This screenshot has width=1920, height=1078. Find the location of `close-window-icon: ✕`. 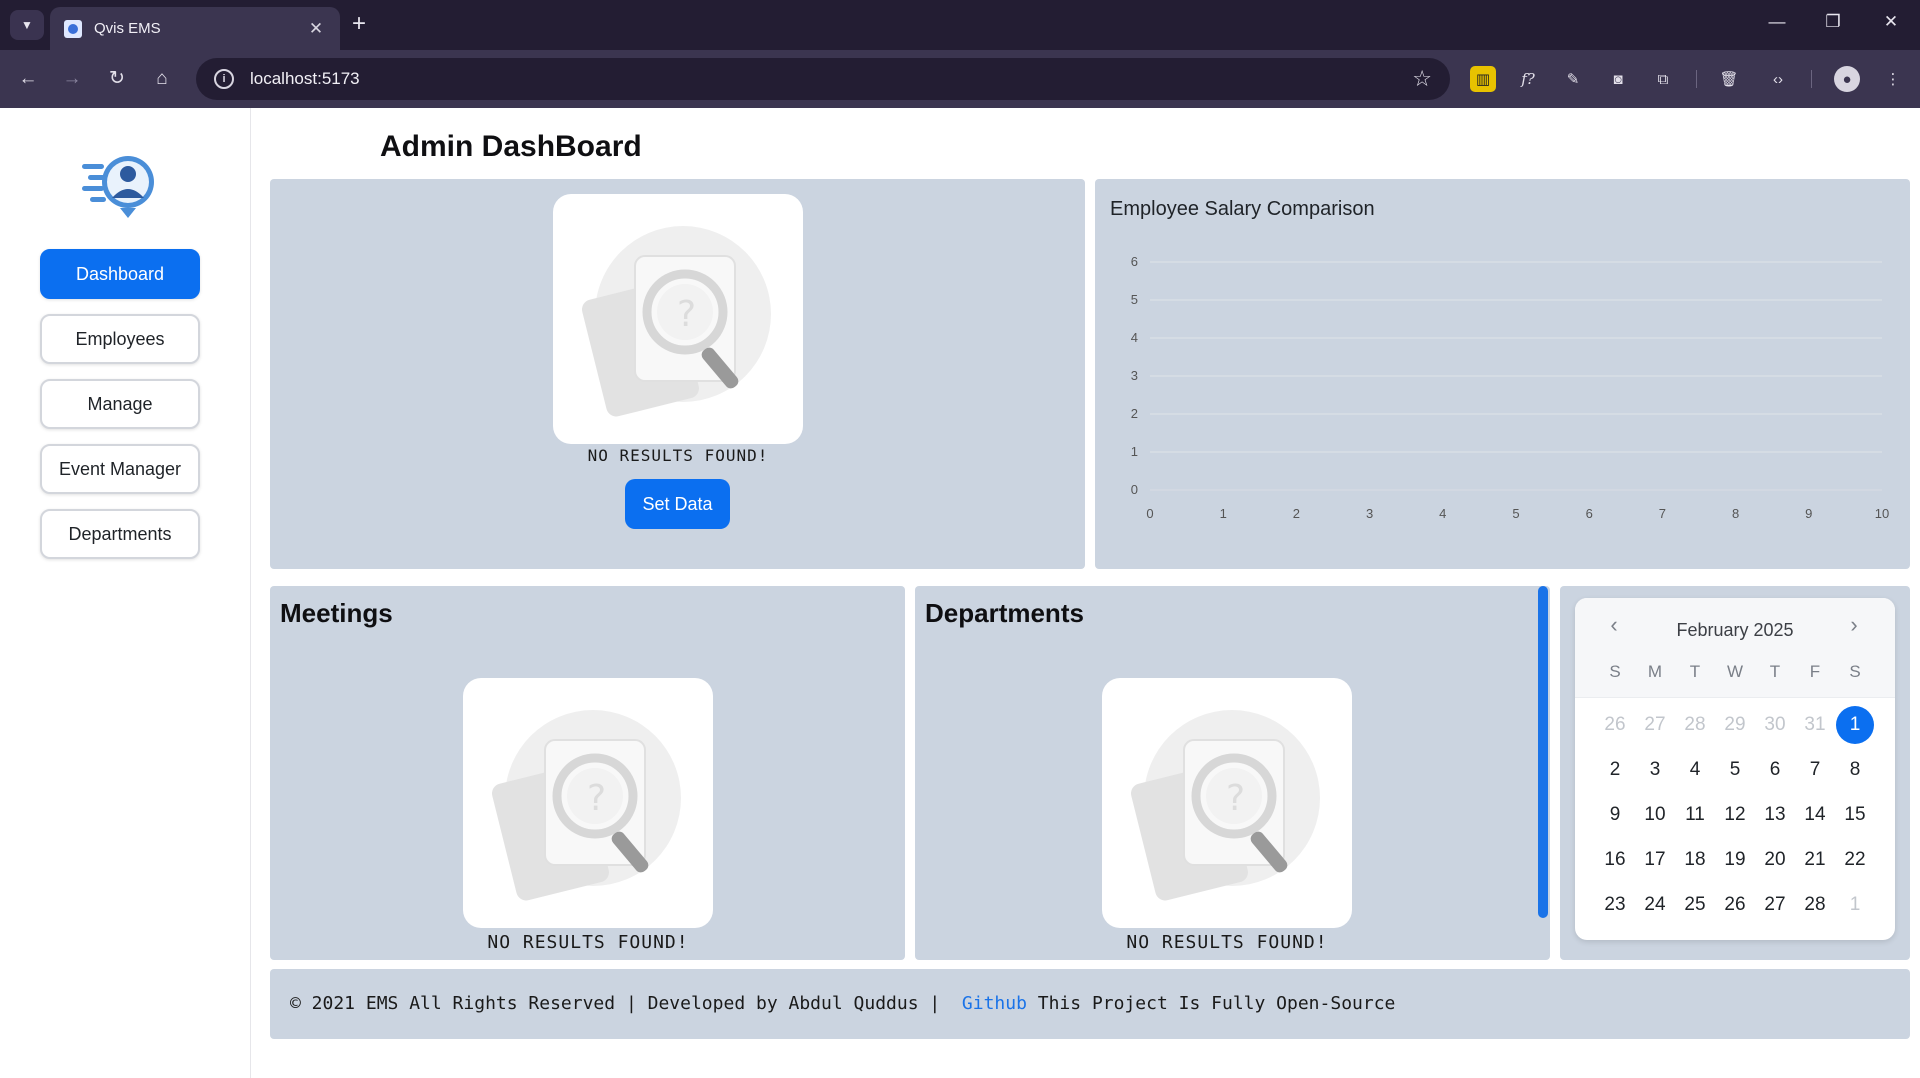

close-window-icon: ✕ is located at coordinates (1891, 22).